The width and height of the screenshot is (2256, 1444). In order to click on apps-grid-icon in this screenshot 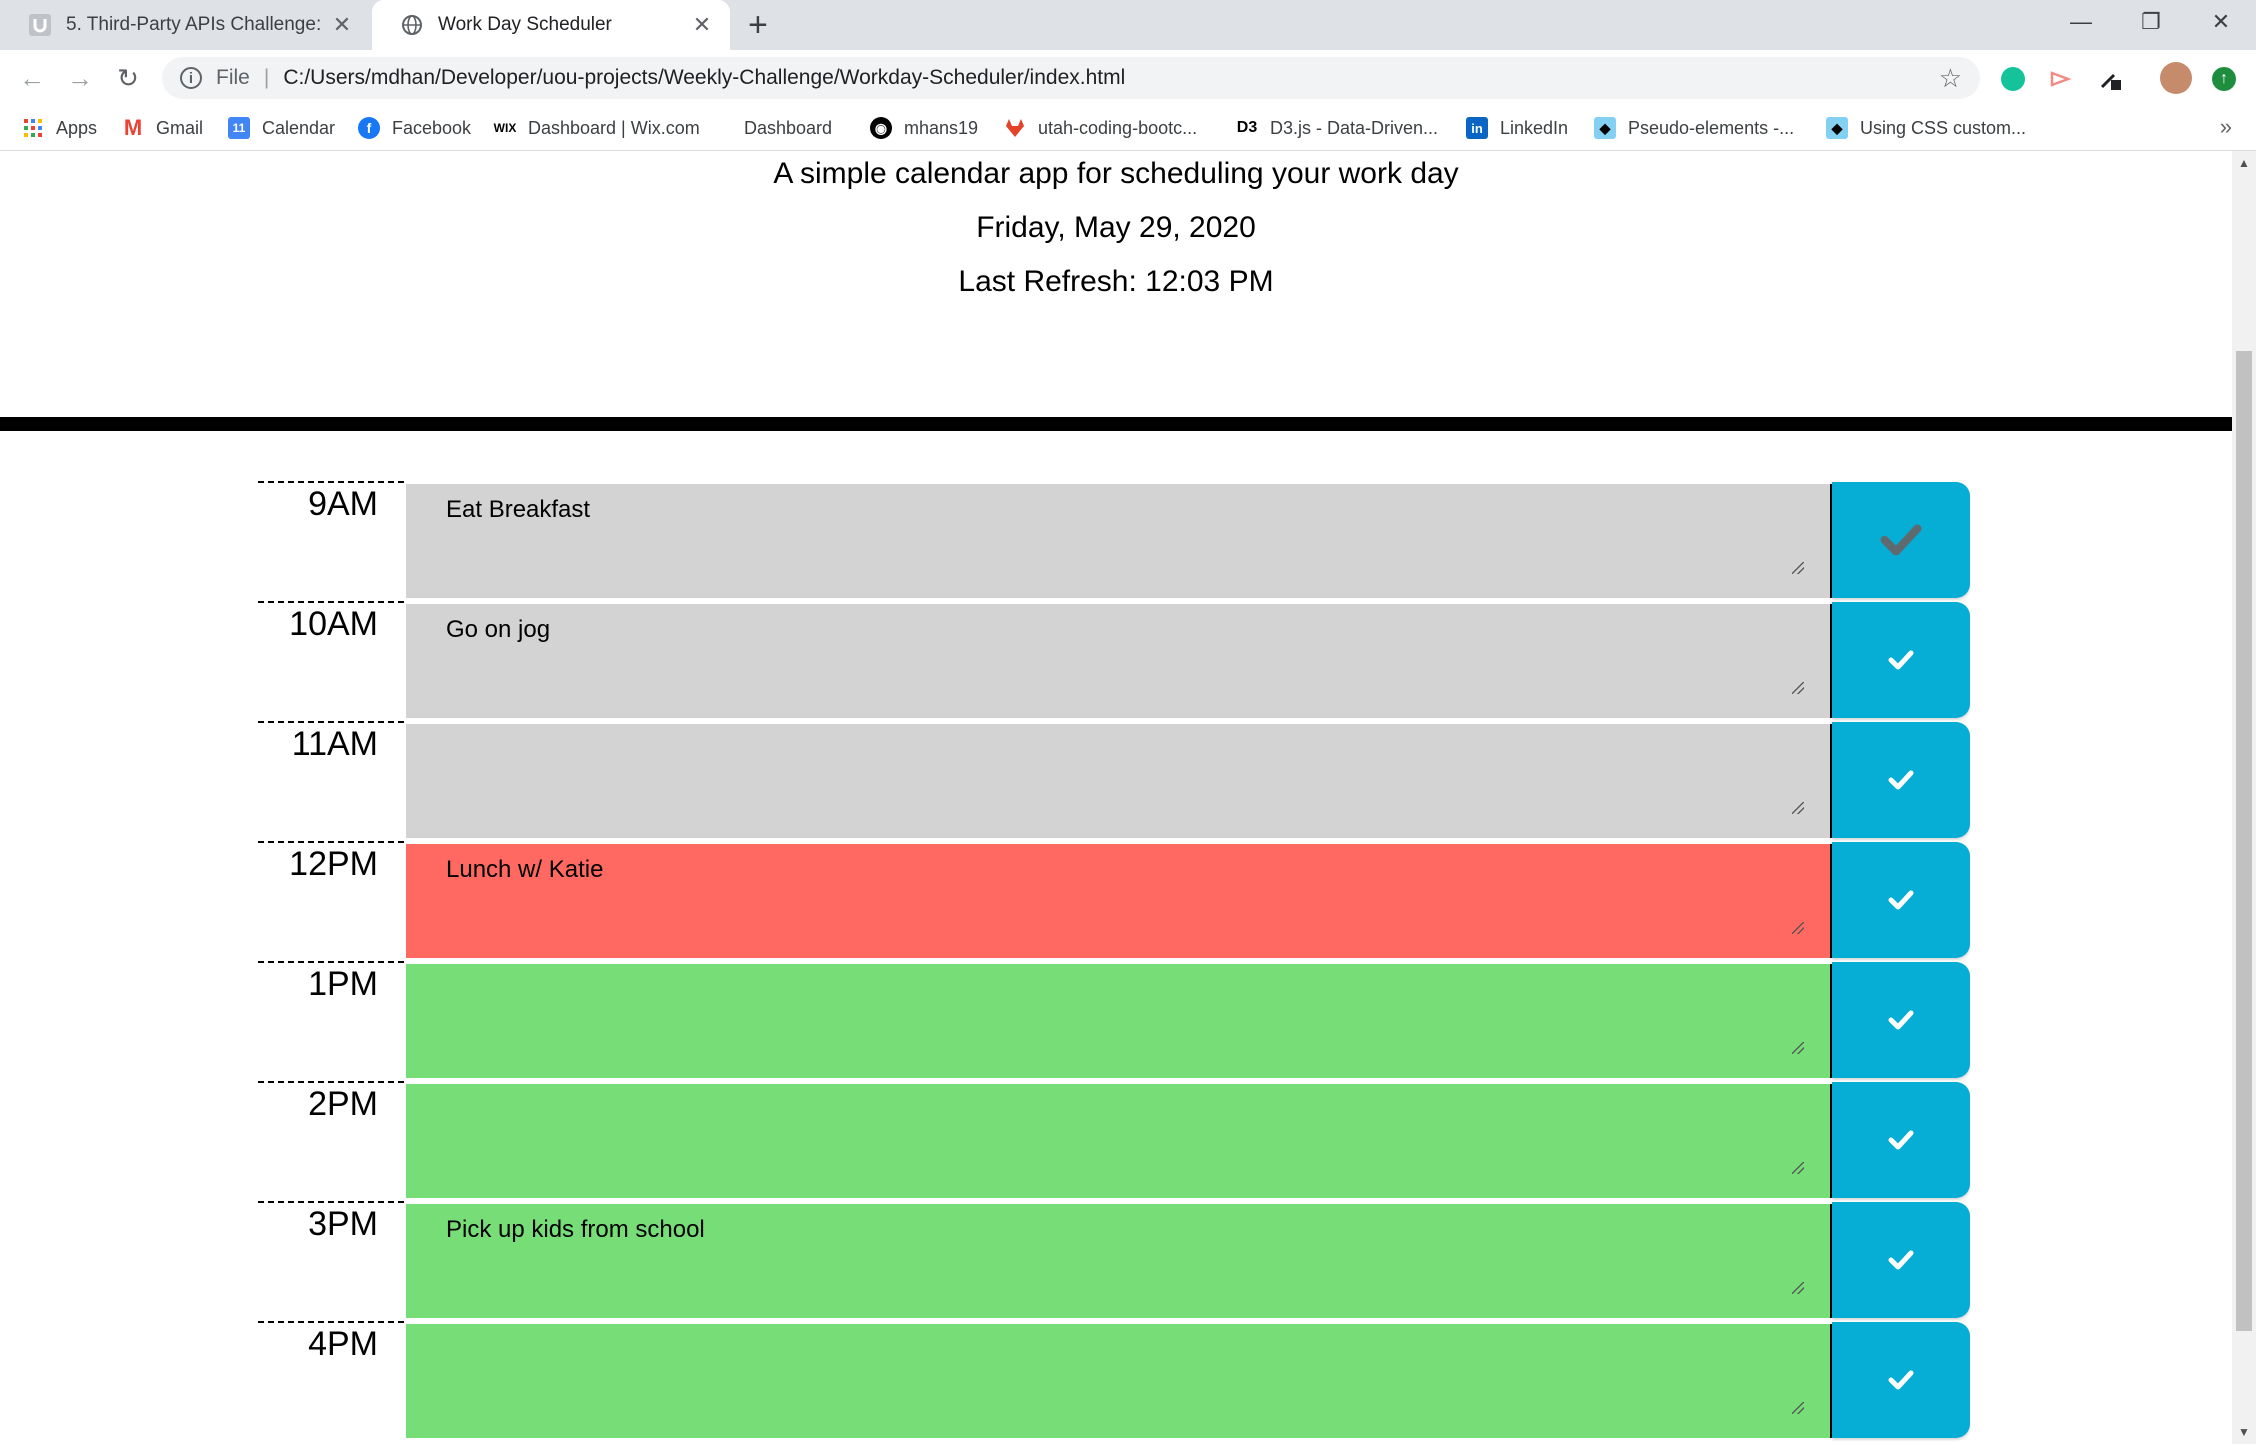, I will do `click(33, 128)`.